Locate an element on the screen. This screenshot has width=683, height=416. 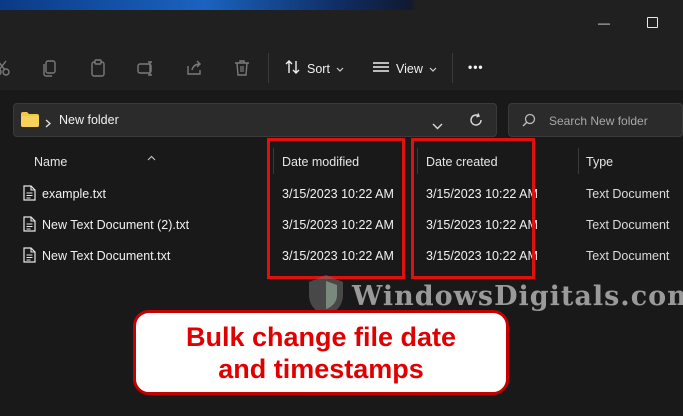
sort-icon is located at coordinates (293, 68).